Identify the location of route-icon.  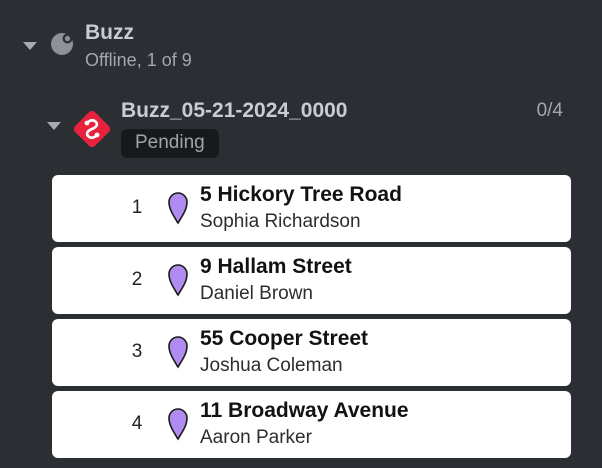
(92, 129).